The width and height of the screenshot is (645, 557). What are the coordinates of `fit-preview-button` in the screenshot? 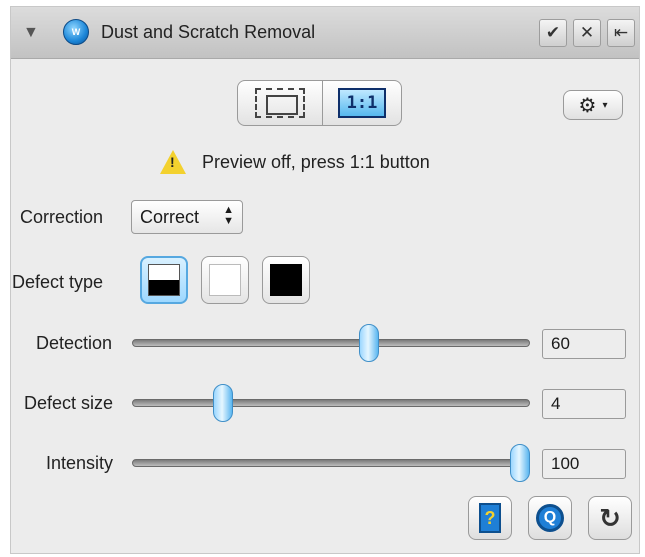 It's located at (280, 103).